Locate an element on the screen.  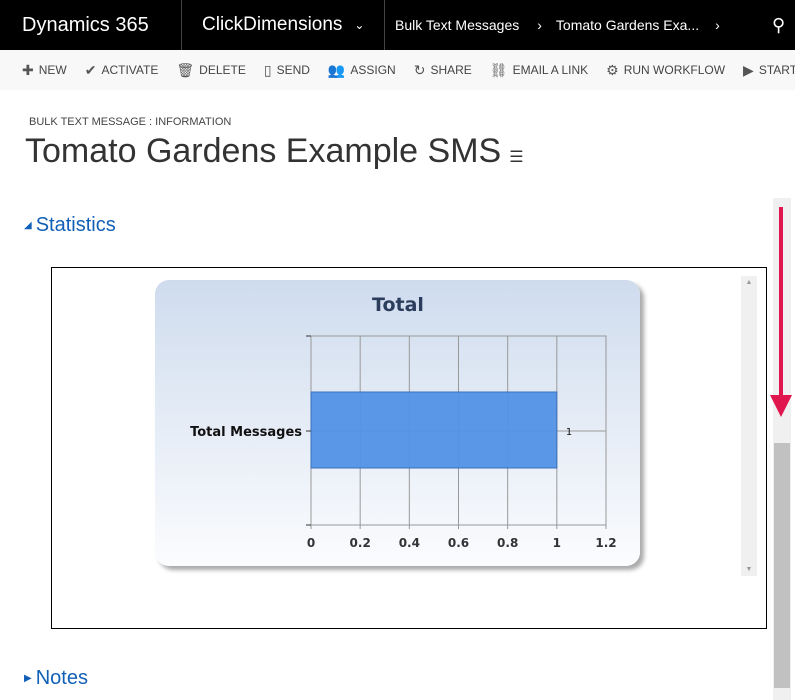
x-tick-label: 1 is located at coordinates (557, 543).